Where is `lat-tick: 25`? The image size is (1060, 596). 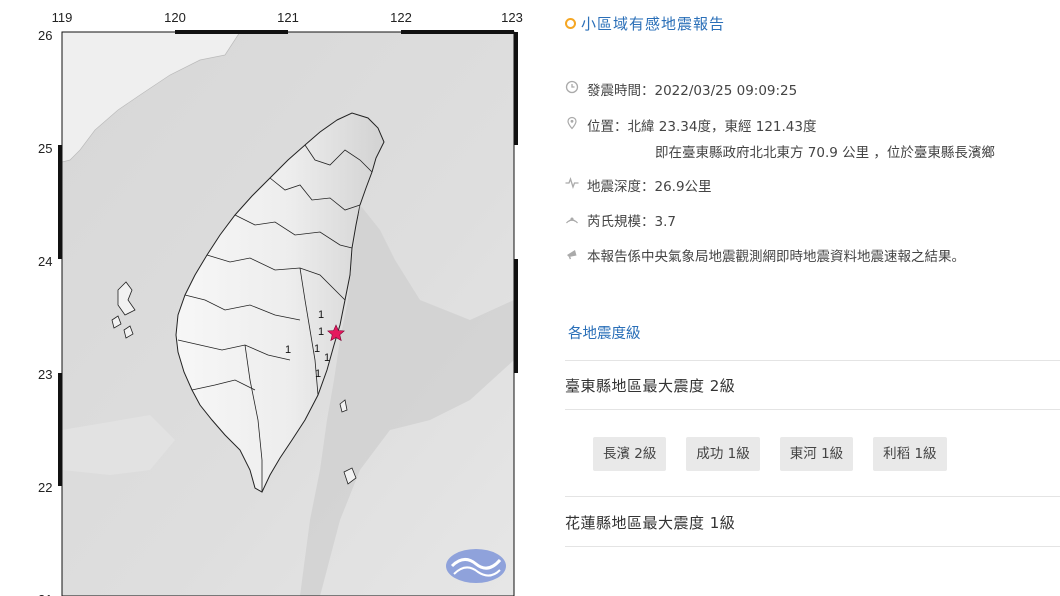
lat-tick: 25 is located at coordinates (45, 148).